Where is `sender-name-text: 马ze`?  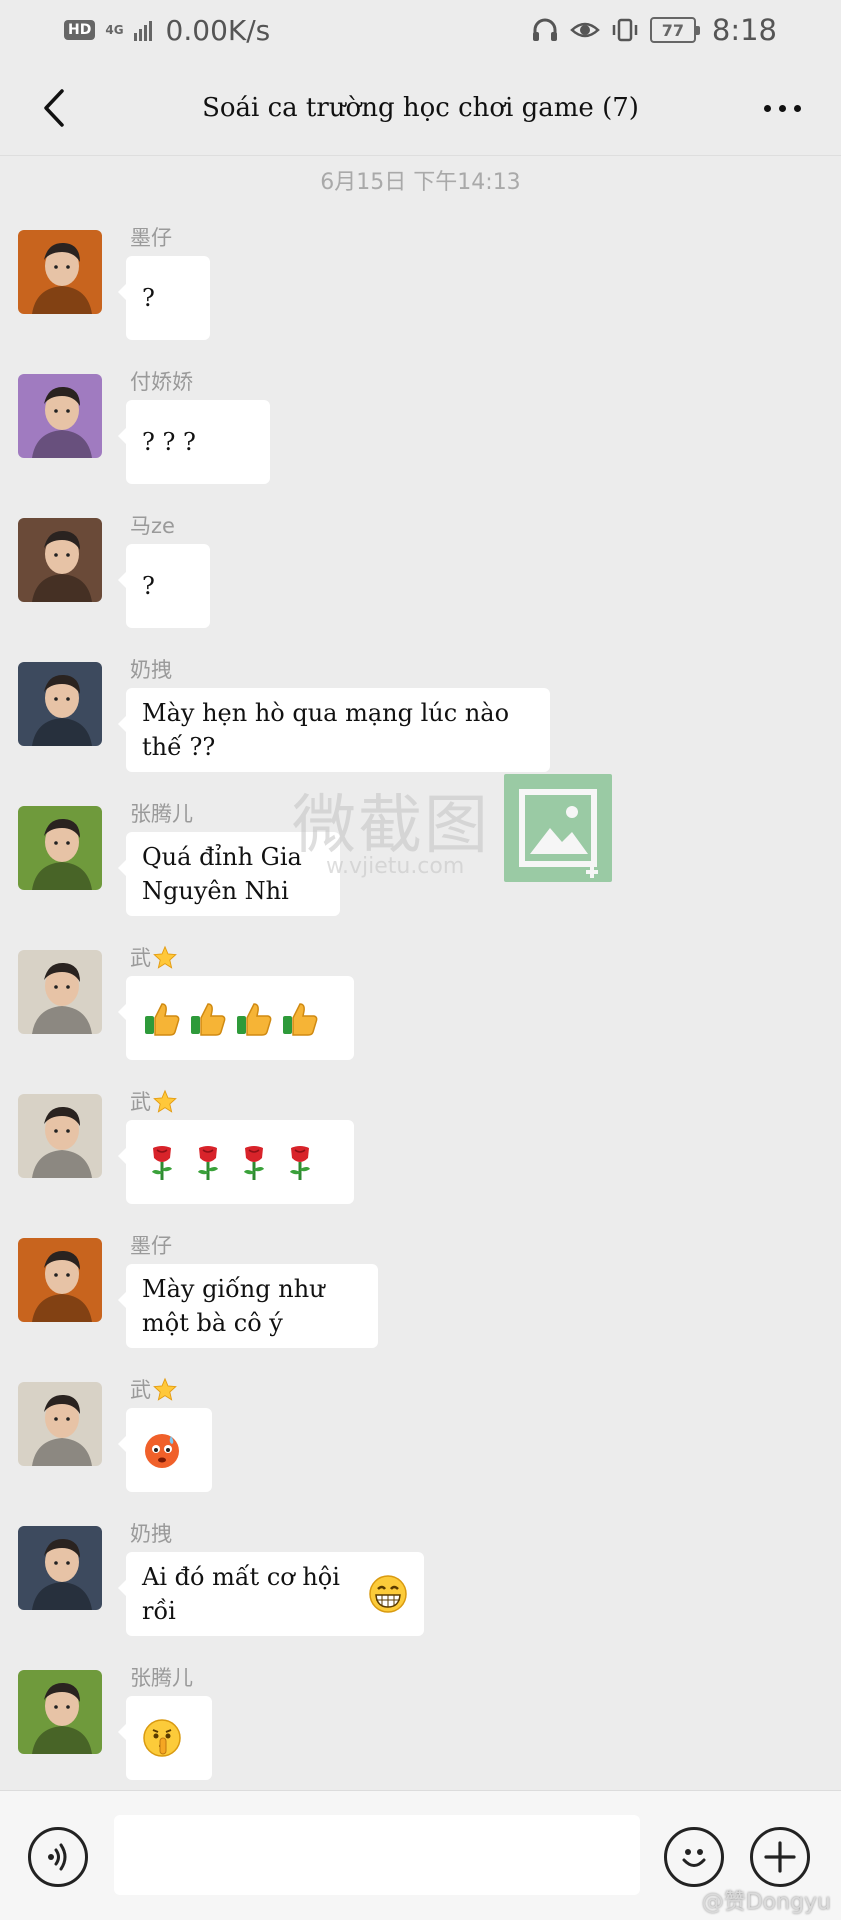 sender-name-text: 马ze is located at coordinates (152, 526).